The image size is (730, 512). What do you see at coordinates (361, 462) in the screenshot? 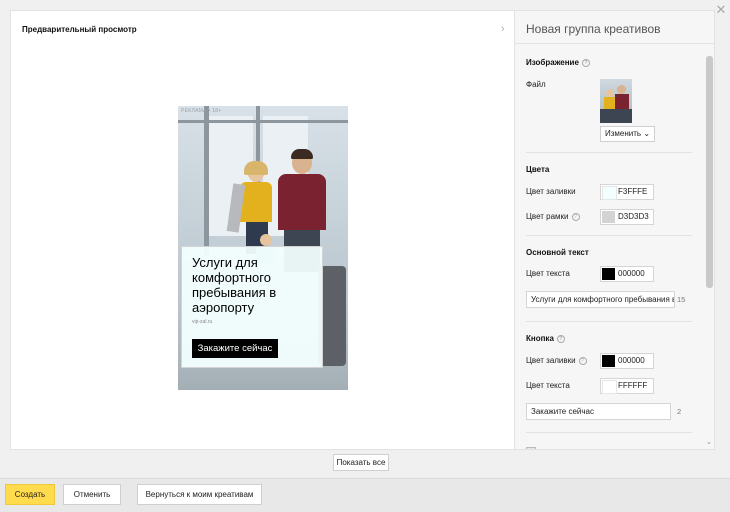
I see `show-all-button: Показать все` at bounding box center [361, 462].